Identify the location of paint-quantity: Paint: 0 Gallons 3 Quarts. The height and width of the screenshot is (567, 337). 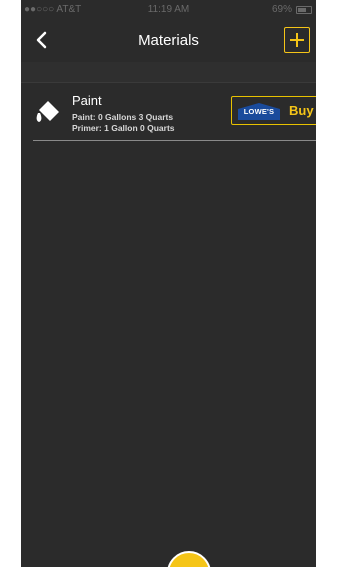
(123, 117).